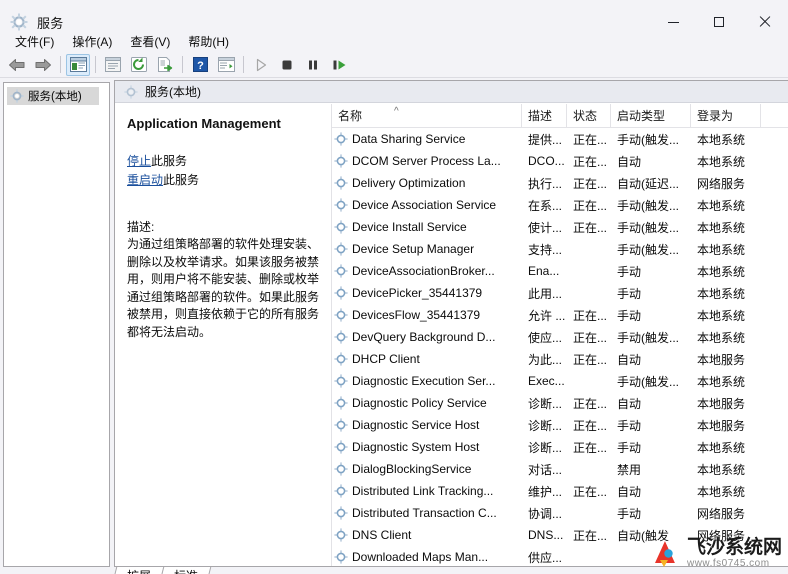 The height and width of the screenshot is (574, 788). Describe the element at coordinates (43, 65) in the screenshot. I see `forward-button` at that location.